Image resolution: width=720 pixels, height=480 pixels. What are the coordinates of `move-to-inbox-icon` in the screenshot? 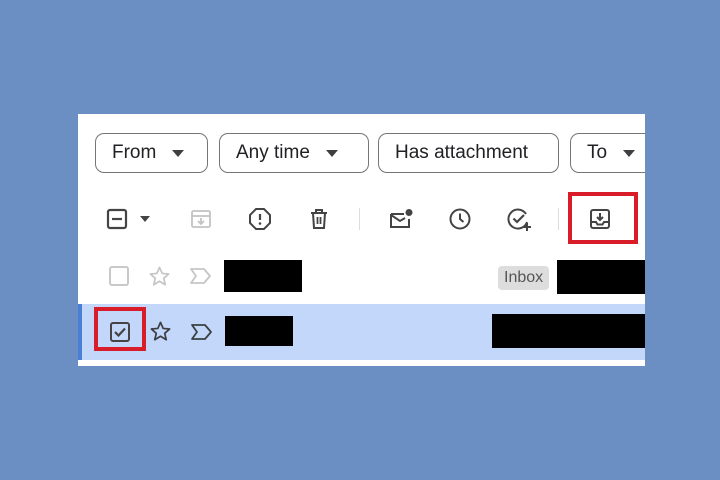 It's located at (600, 219).